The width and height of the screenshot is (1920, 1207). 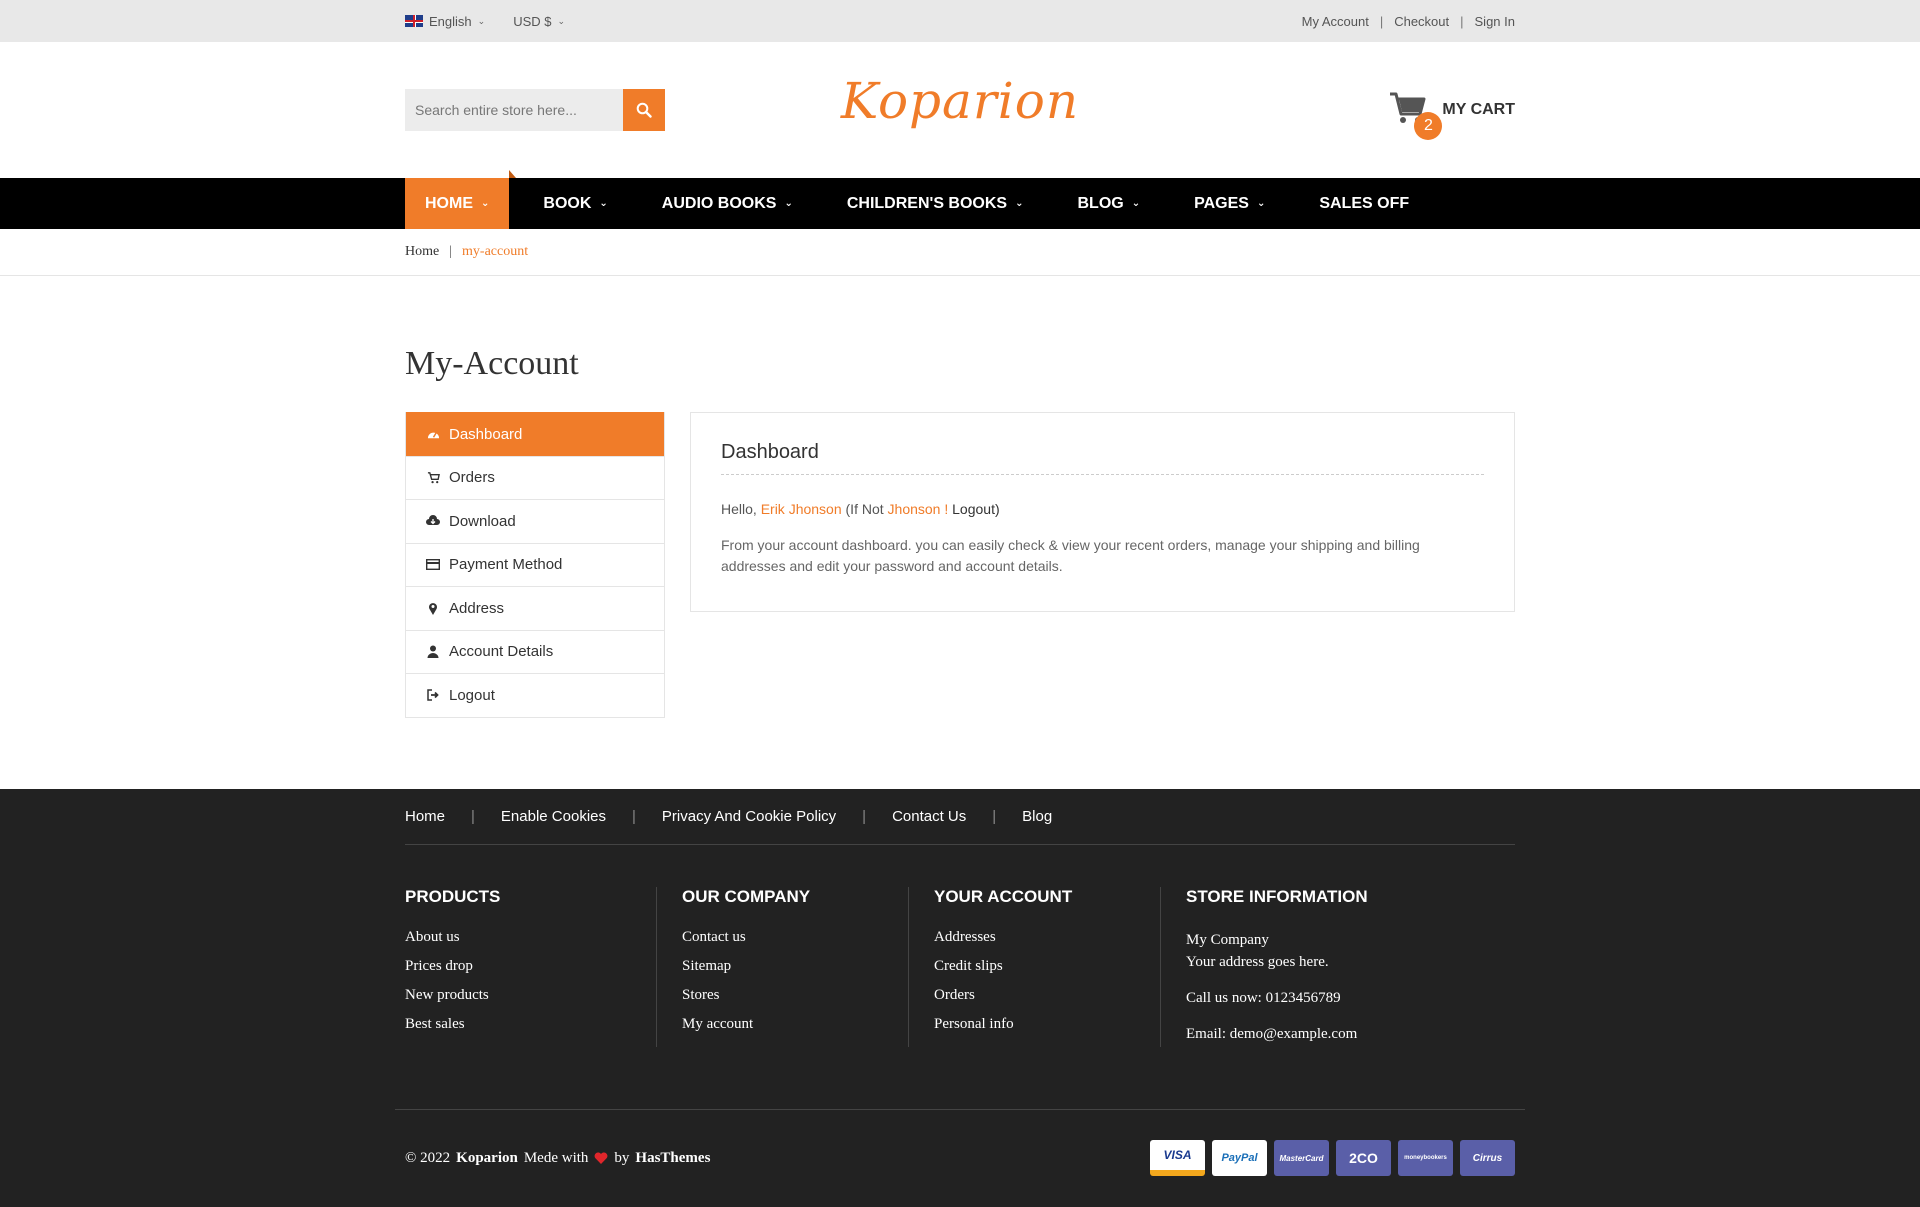 I want to click on nav-item-label: BLOG, so click(x=1100, y=203).